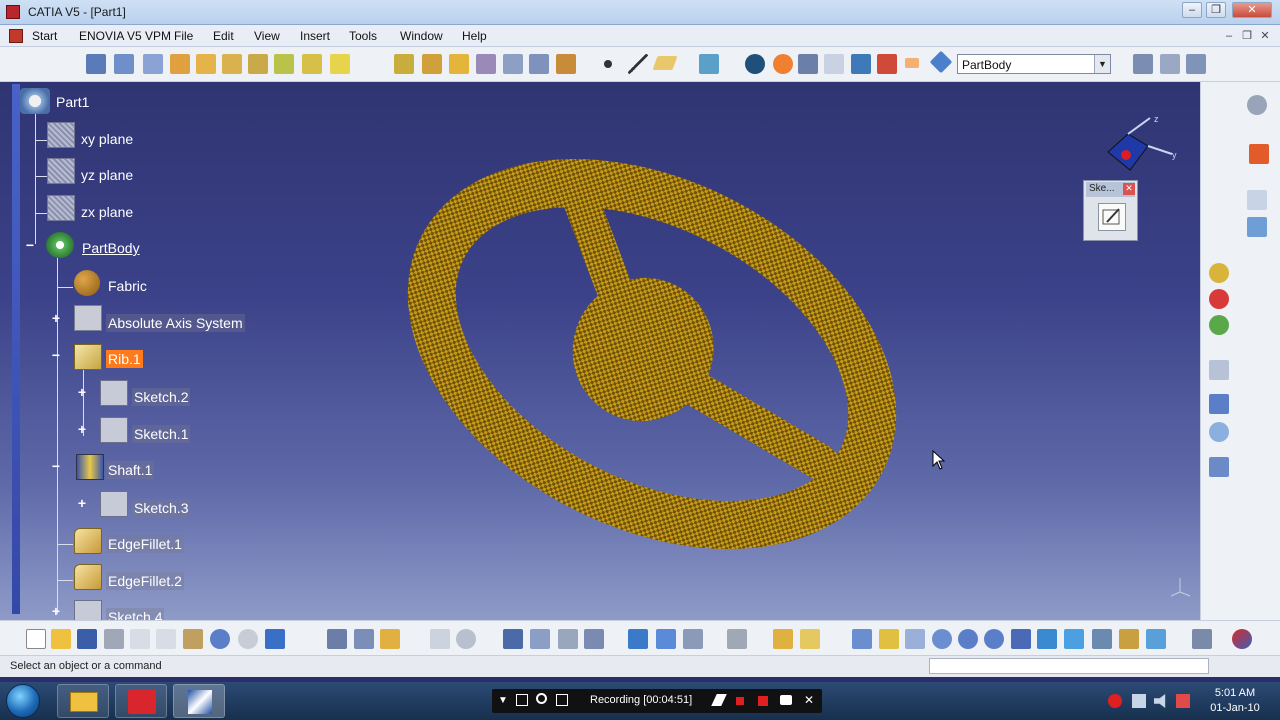 The image size is (1280, 720). I want to click on sketch-button, so click(1112, 217).